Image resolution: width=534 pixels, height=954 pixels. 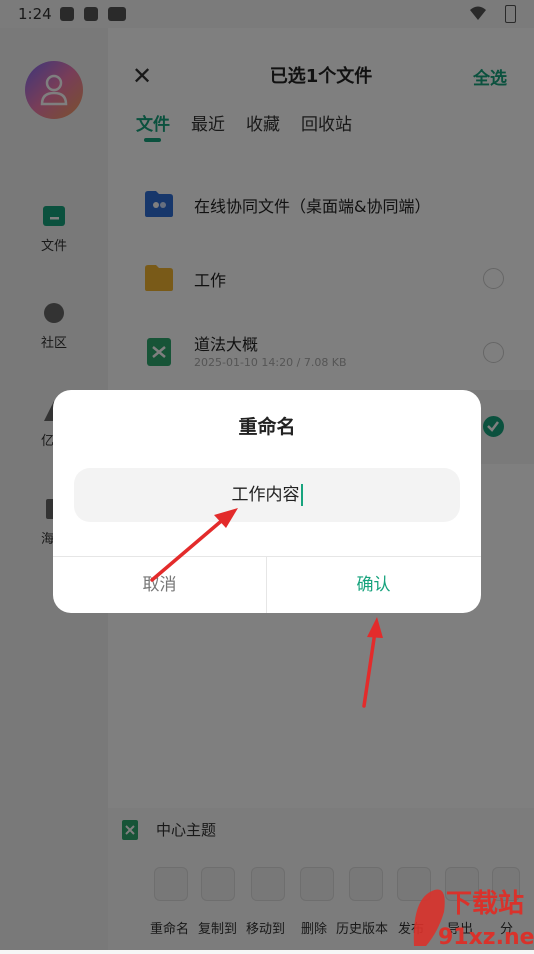 I want to click on watermark-logo: 下载站 91xz.net, so click(x=471, y=911).